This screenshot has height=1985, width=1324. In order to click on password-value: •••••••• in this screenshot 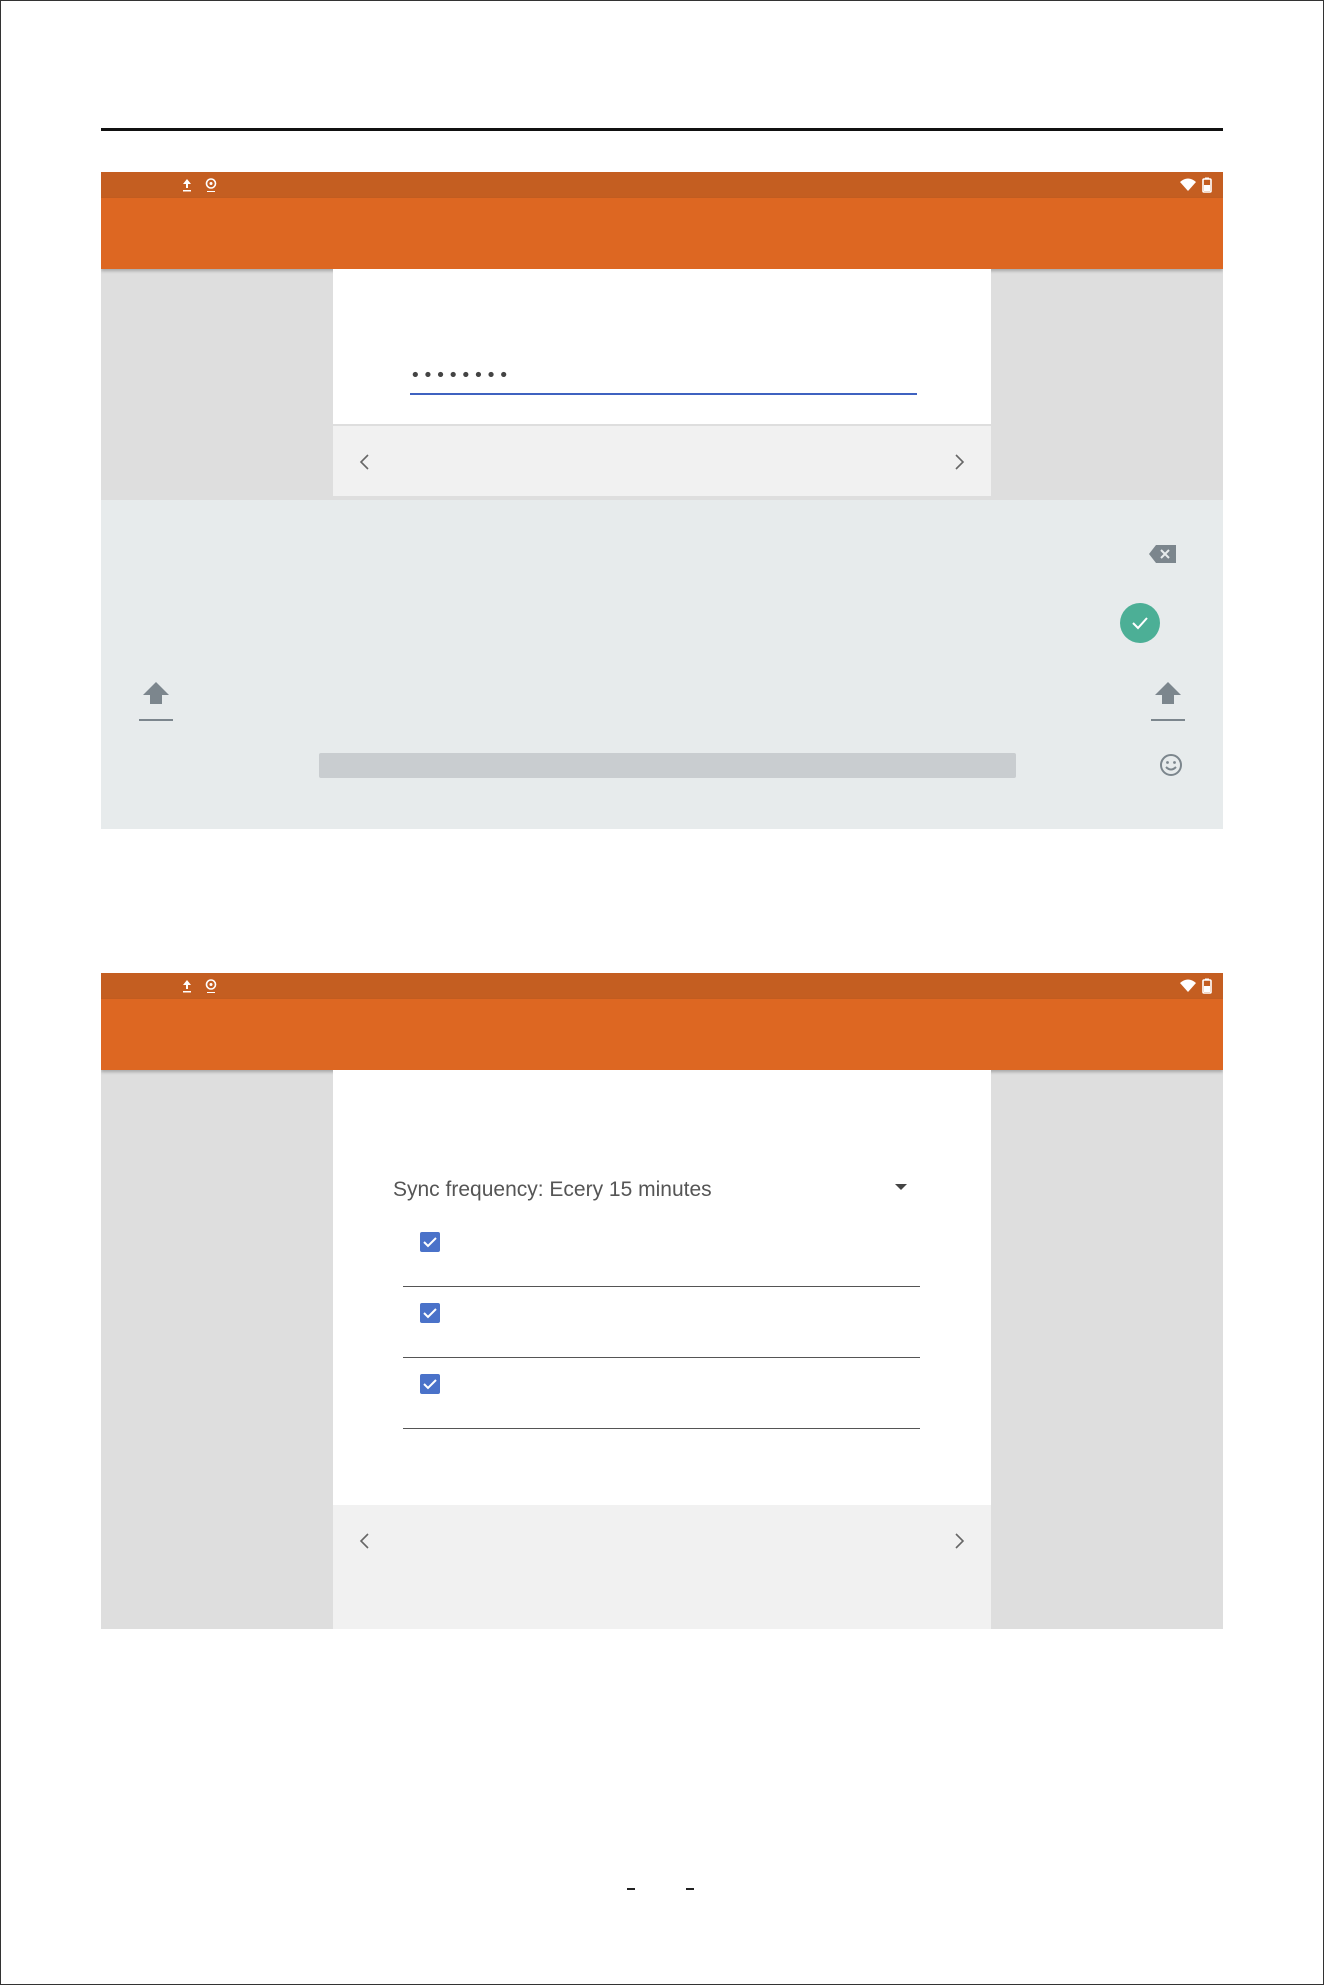, I will do `click(460, 375)`.